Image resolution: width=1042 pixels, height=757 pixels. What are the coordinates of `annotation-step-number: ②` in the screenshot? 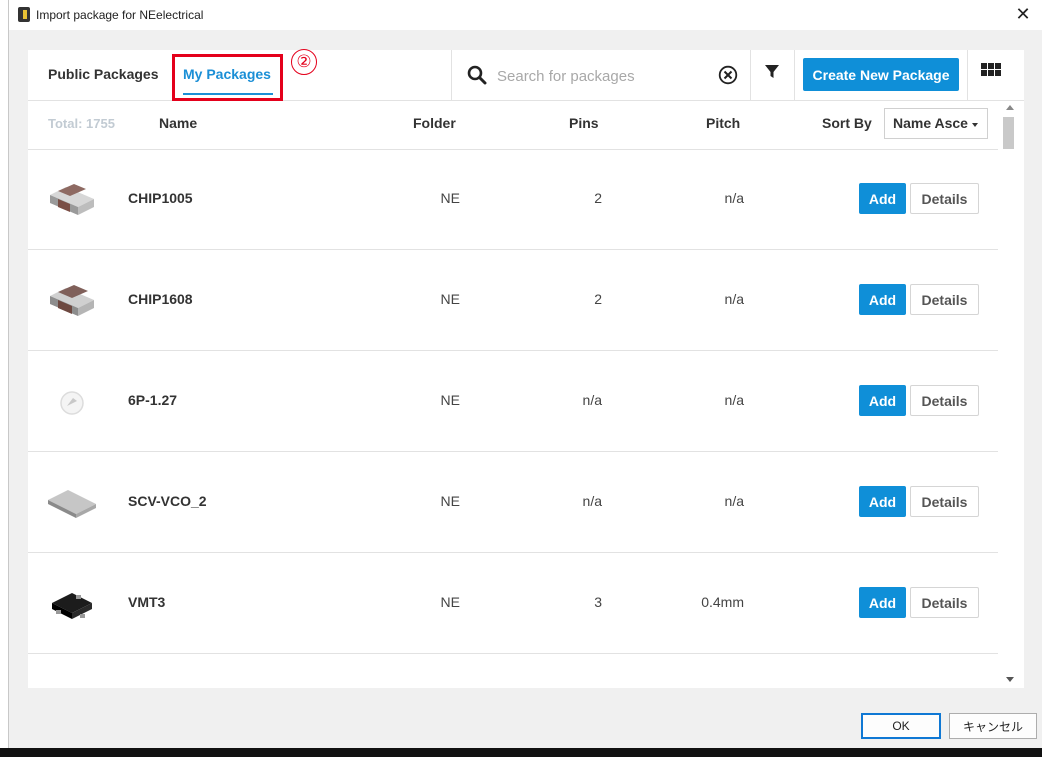 It's located at (304, 62).